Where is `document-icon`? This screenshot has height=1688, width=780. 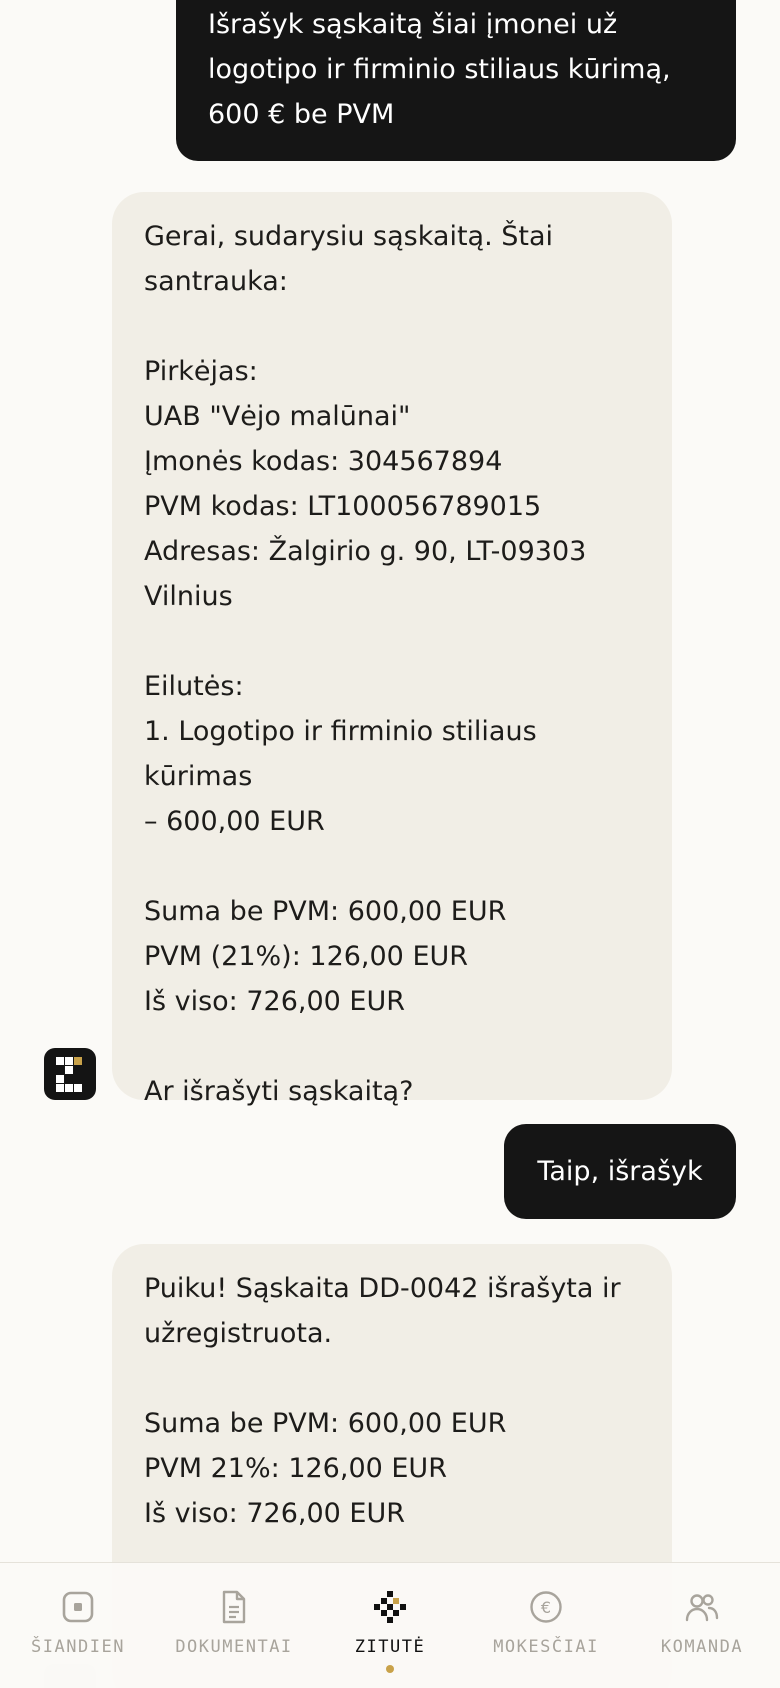
document-icon is located at coordinates (234, 1607).